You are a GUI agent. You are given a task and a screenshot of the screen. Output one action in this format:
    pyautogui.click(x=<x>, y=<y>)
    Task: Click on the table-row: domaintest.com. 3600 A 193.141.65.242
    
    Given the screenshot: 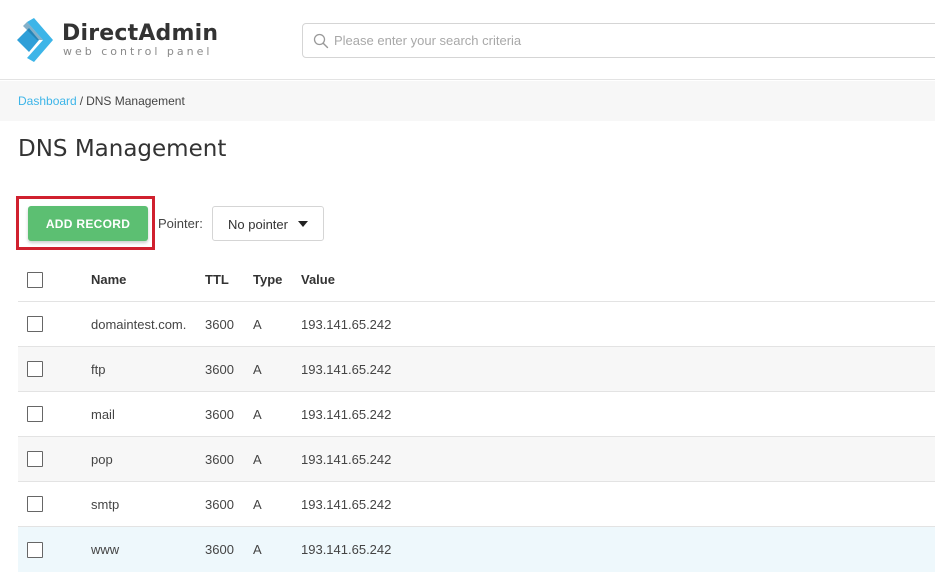 What is the action you would take?
    pyautogui.click(x=476, y=324)
    